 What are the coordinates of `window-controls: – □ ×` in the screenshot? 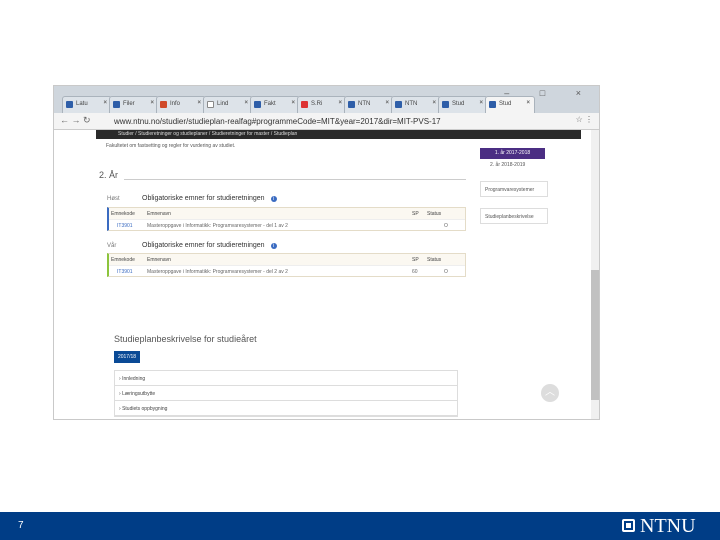 It's located at (549, 93).